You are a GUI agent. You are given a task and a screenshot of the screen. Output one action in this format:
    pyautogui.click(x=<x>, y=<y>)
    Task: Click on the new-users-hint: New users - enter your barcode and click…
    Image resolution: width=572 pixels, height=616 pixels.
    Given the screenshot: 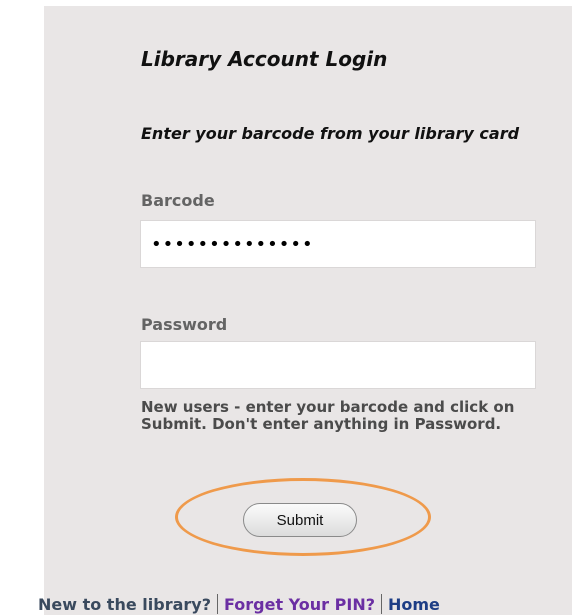 What is the action you would take?
    pyautogui.click(x=328, y=415)
    